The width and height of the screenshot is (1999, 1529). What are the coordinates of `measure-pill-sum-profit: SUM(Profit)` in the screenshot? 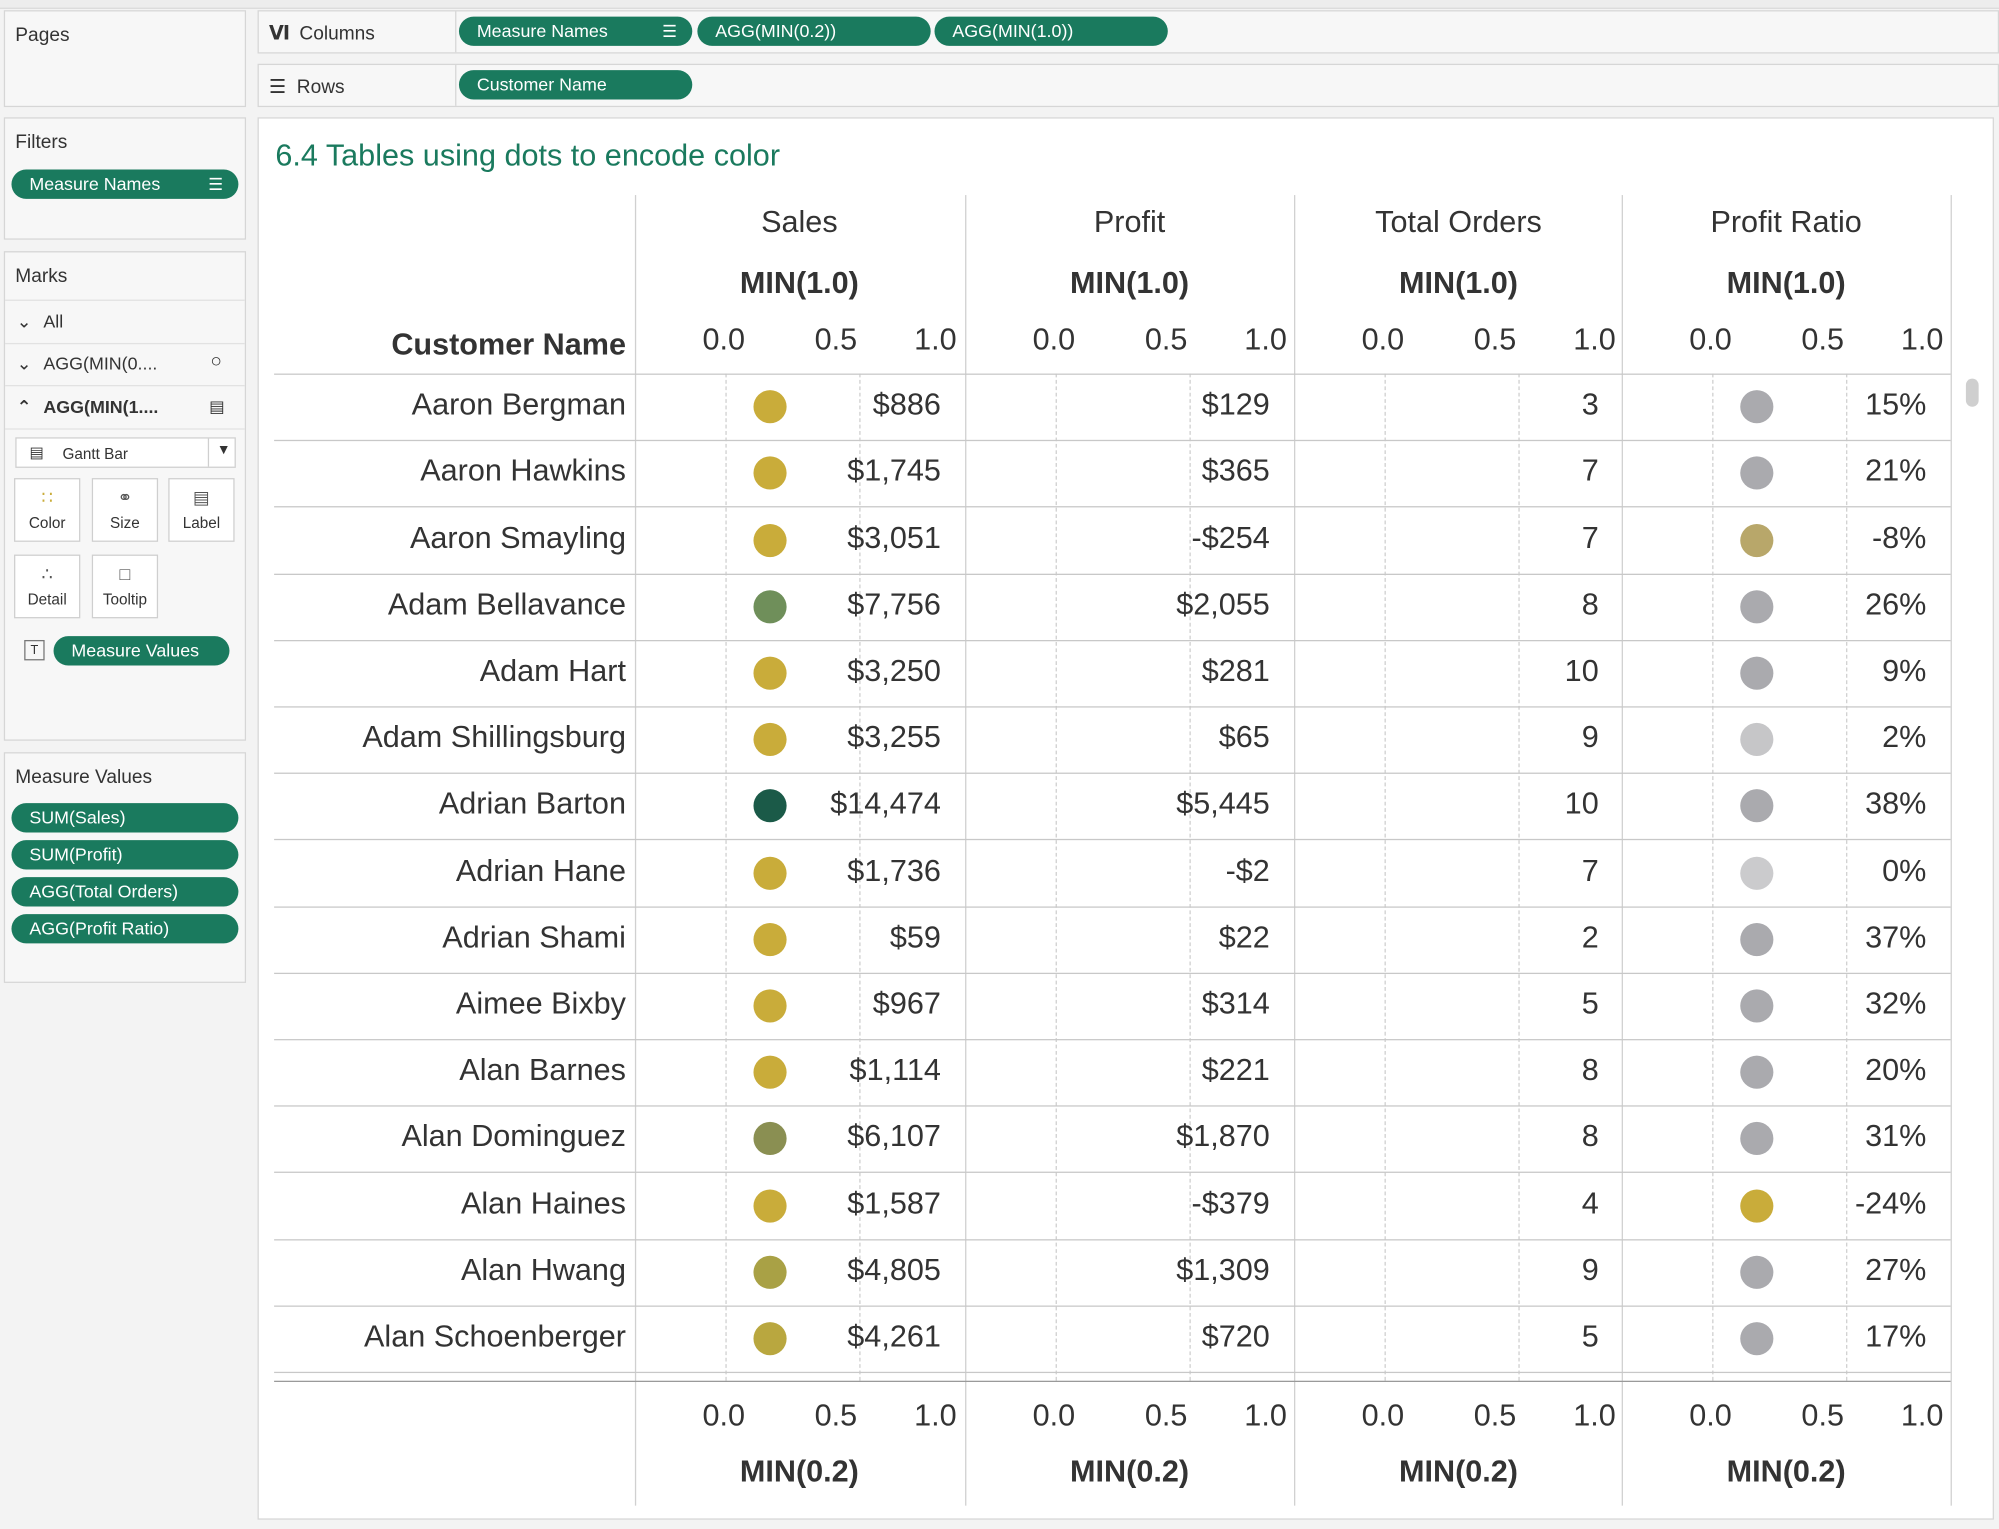 It's located at (125, 855).